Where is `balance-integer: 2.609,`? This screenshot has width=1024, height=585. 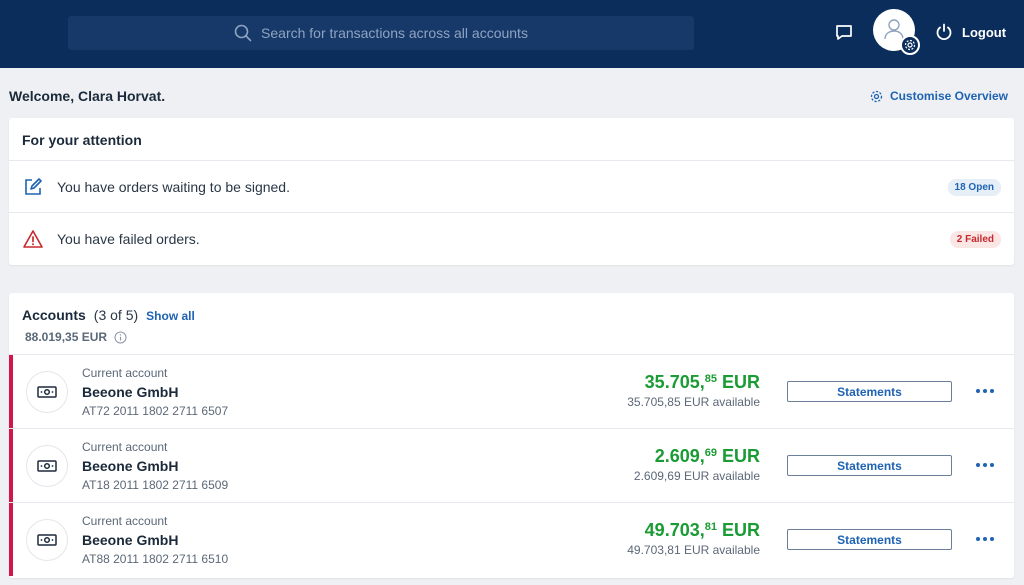
balance-integer: 2.609, is located at coordinates (679, 456).